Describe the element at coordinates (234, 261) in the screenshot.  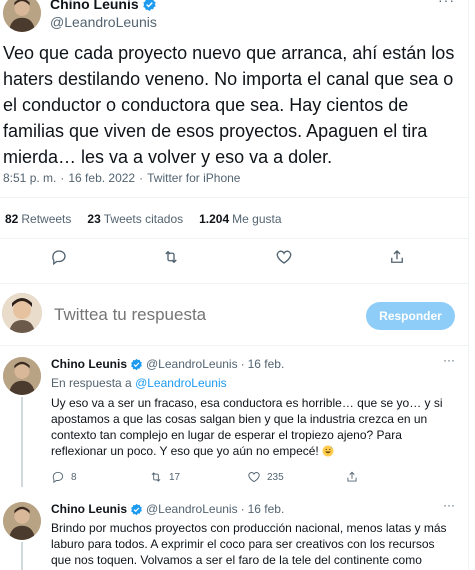
I see `tweet-actions` at that location.